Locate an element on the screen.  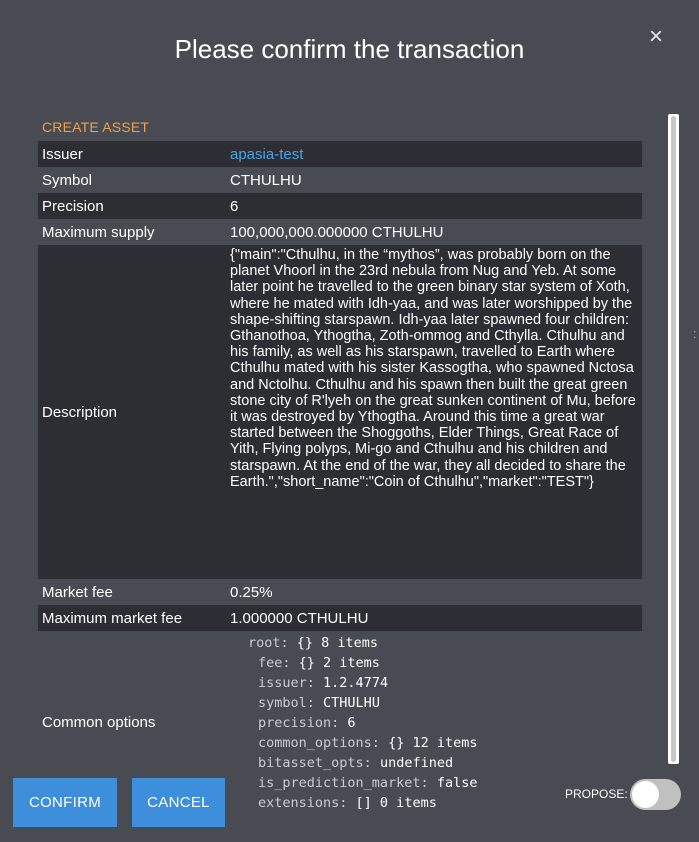
vertical-scrollbar is located at coordinates (673, 439).